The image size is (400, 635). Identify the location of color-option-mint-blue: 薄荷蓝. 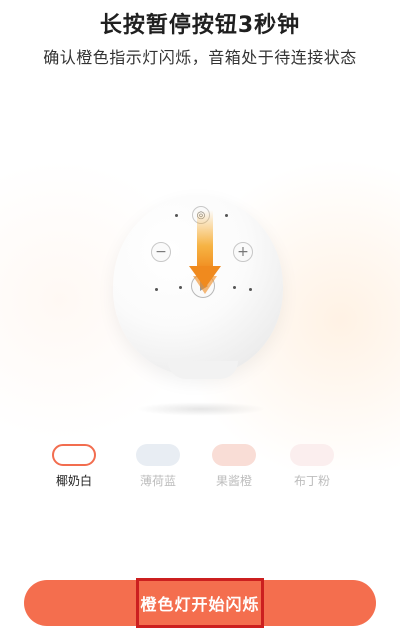
(158, 466).